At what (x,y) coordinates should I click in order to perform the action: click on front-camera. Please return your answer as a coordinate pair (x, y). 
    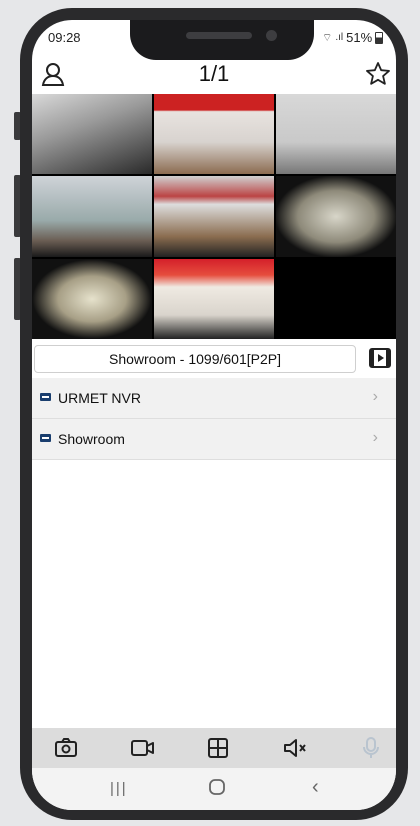
    Looking at the image, I should click on (271, 35).